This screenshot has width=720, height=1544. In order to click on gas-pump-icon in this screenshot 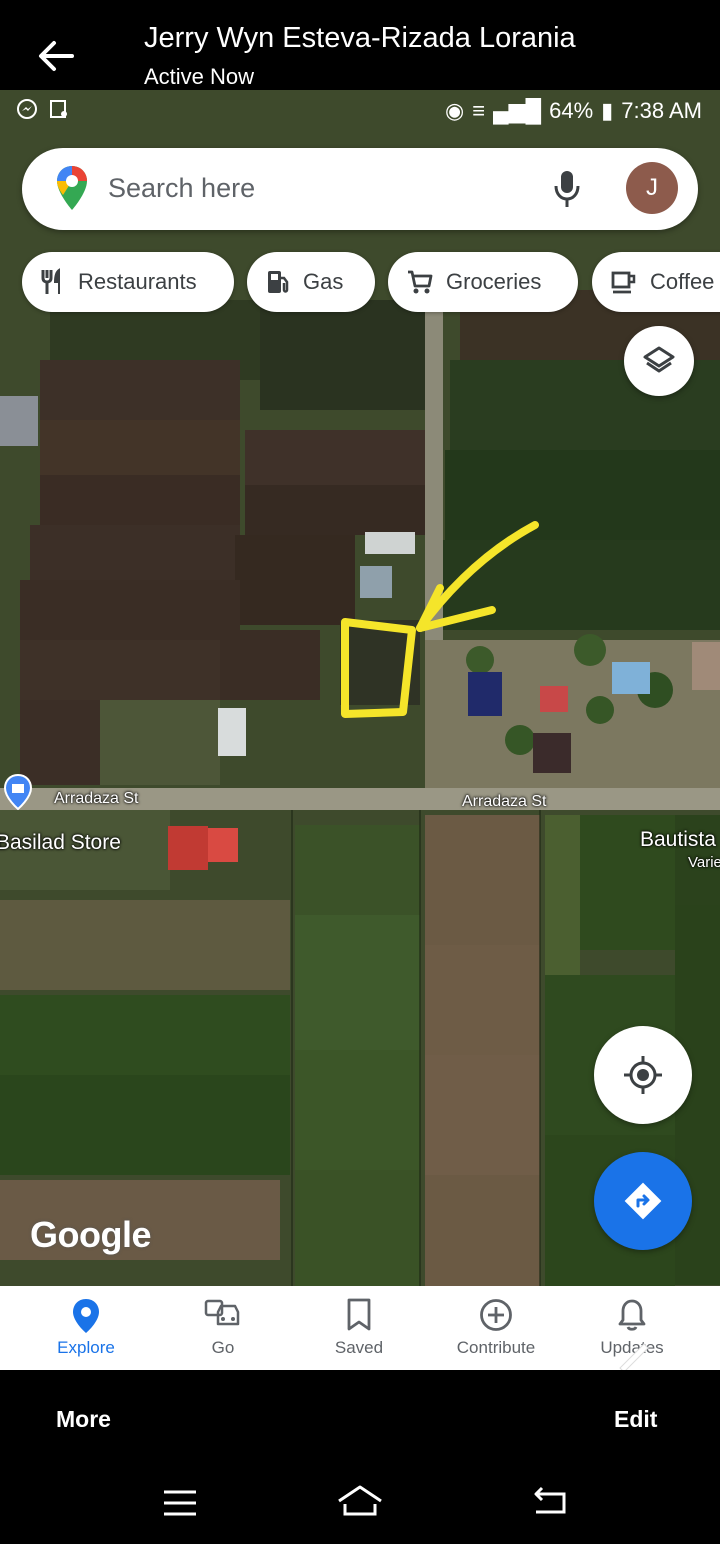, I will do `click(278, 282)`.